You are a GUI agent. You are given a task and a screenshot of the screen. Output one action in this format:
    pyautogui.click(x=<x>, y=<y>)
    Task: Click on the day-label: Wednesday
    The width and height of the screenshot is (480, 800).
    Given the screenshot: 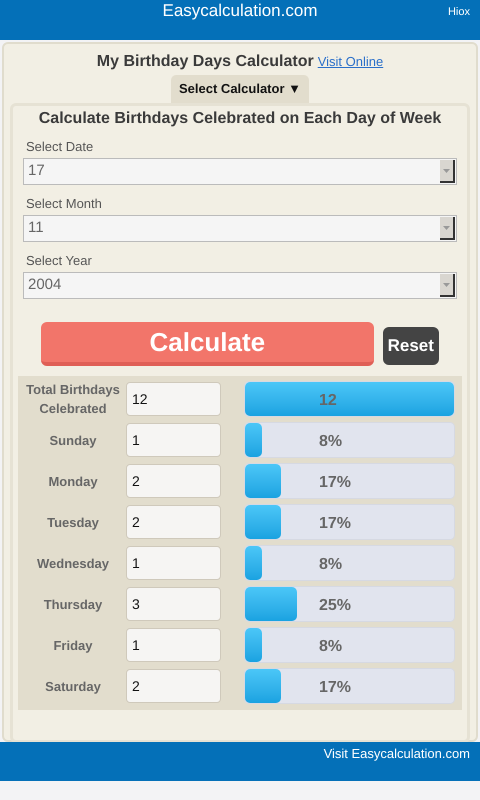 What is the action you would take?
    pyautogui.click(x=72, y=563)
    